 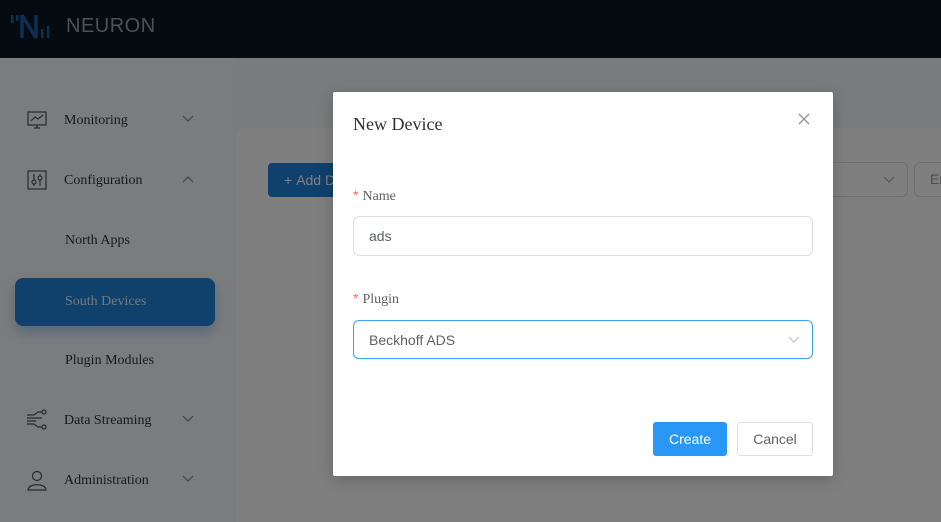 What do you see at coordinates (690, 439) in the screenshot?
I see `create-button: Create` at bounding box center [690, 439].